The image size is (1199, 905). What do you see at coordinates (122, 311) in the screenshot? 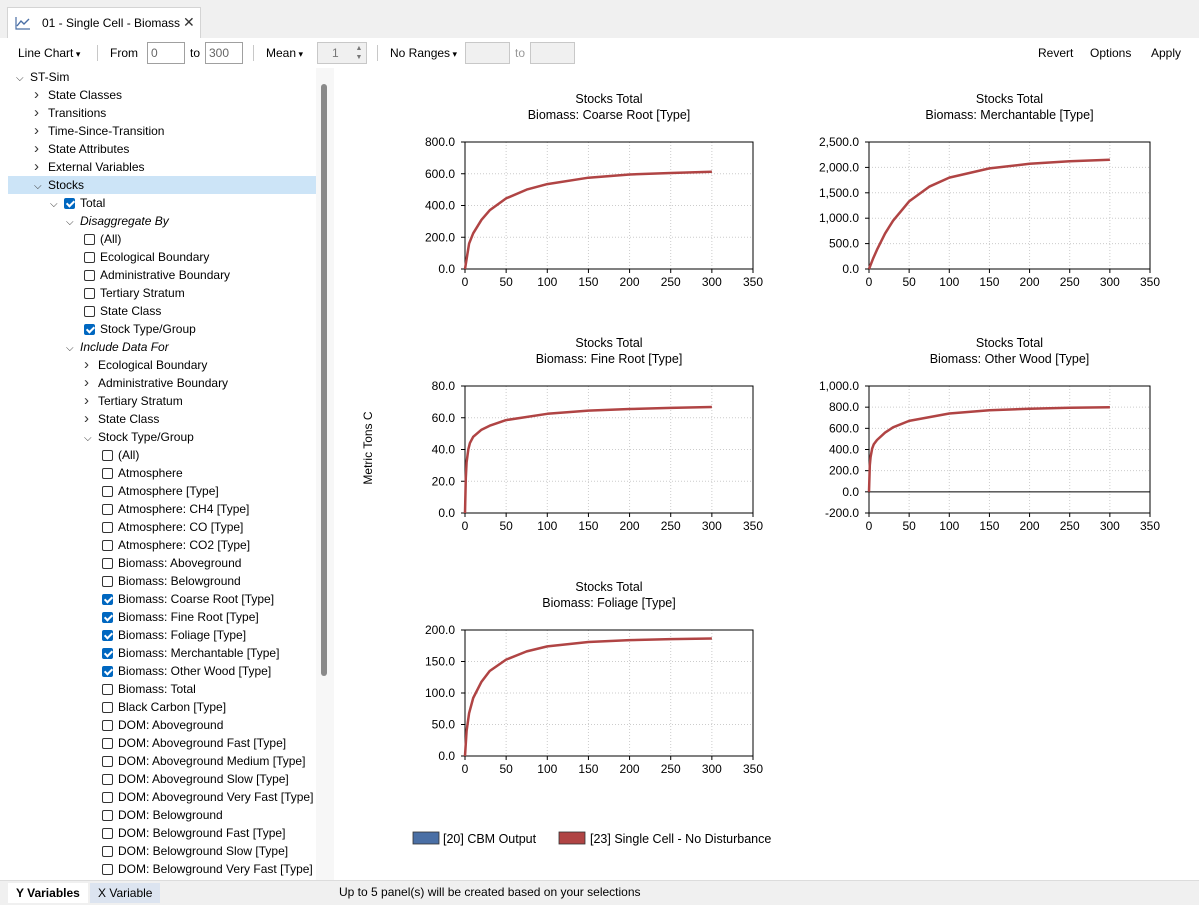
I see `tree-node: State Class` at bounding box center [122, 311].